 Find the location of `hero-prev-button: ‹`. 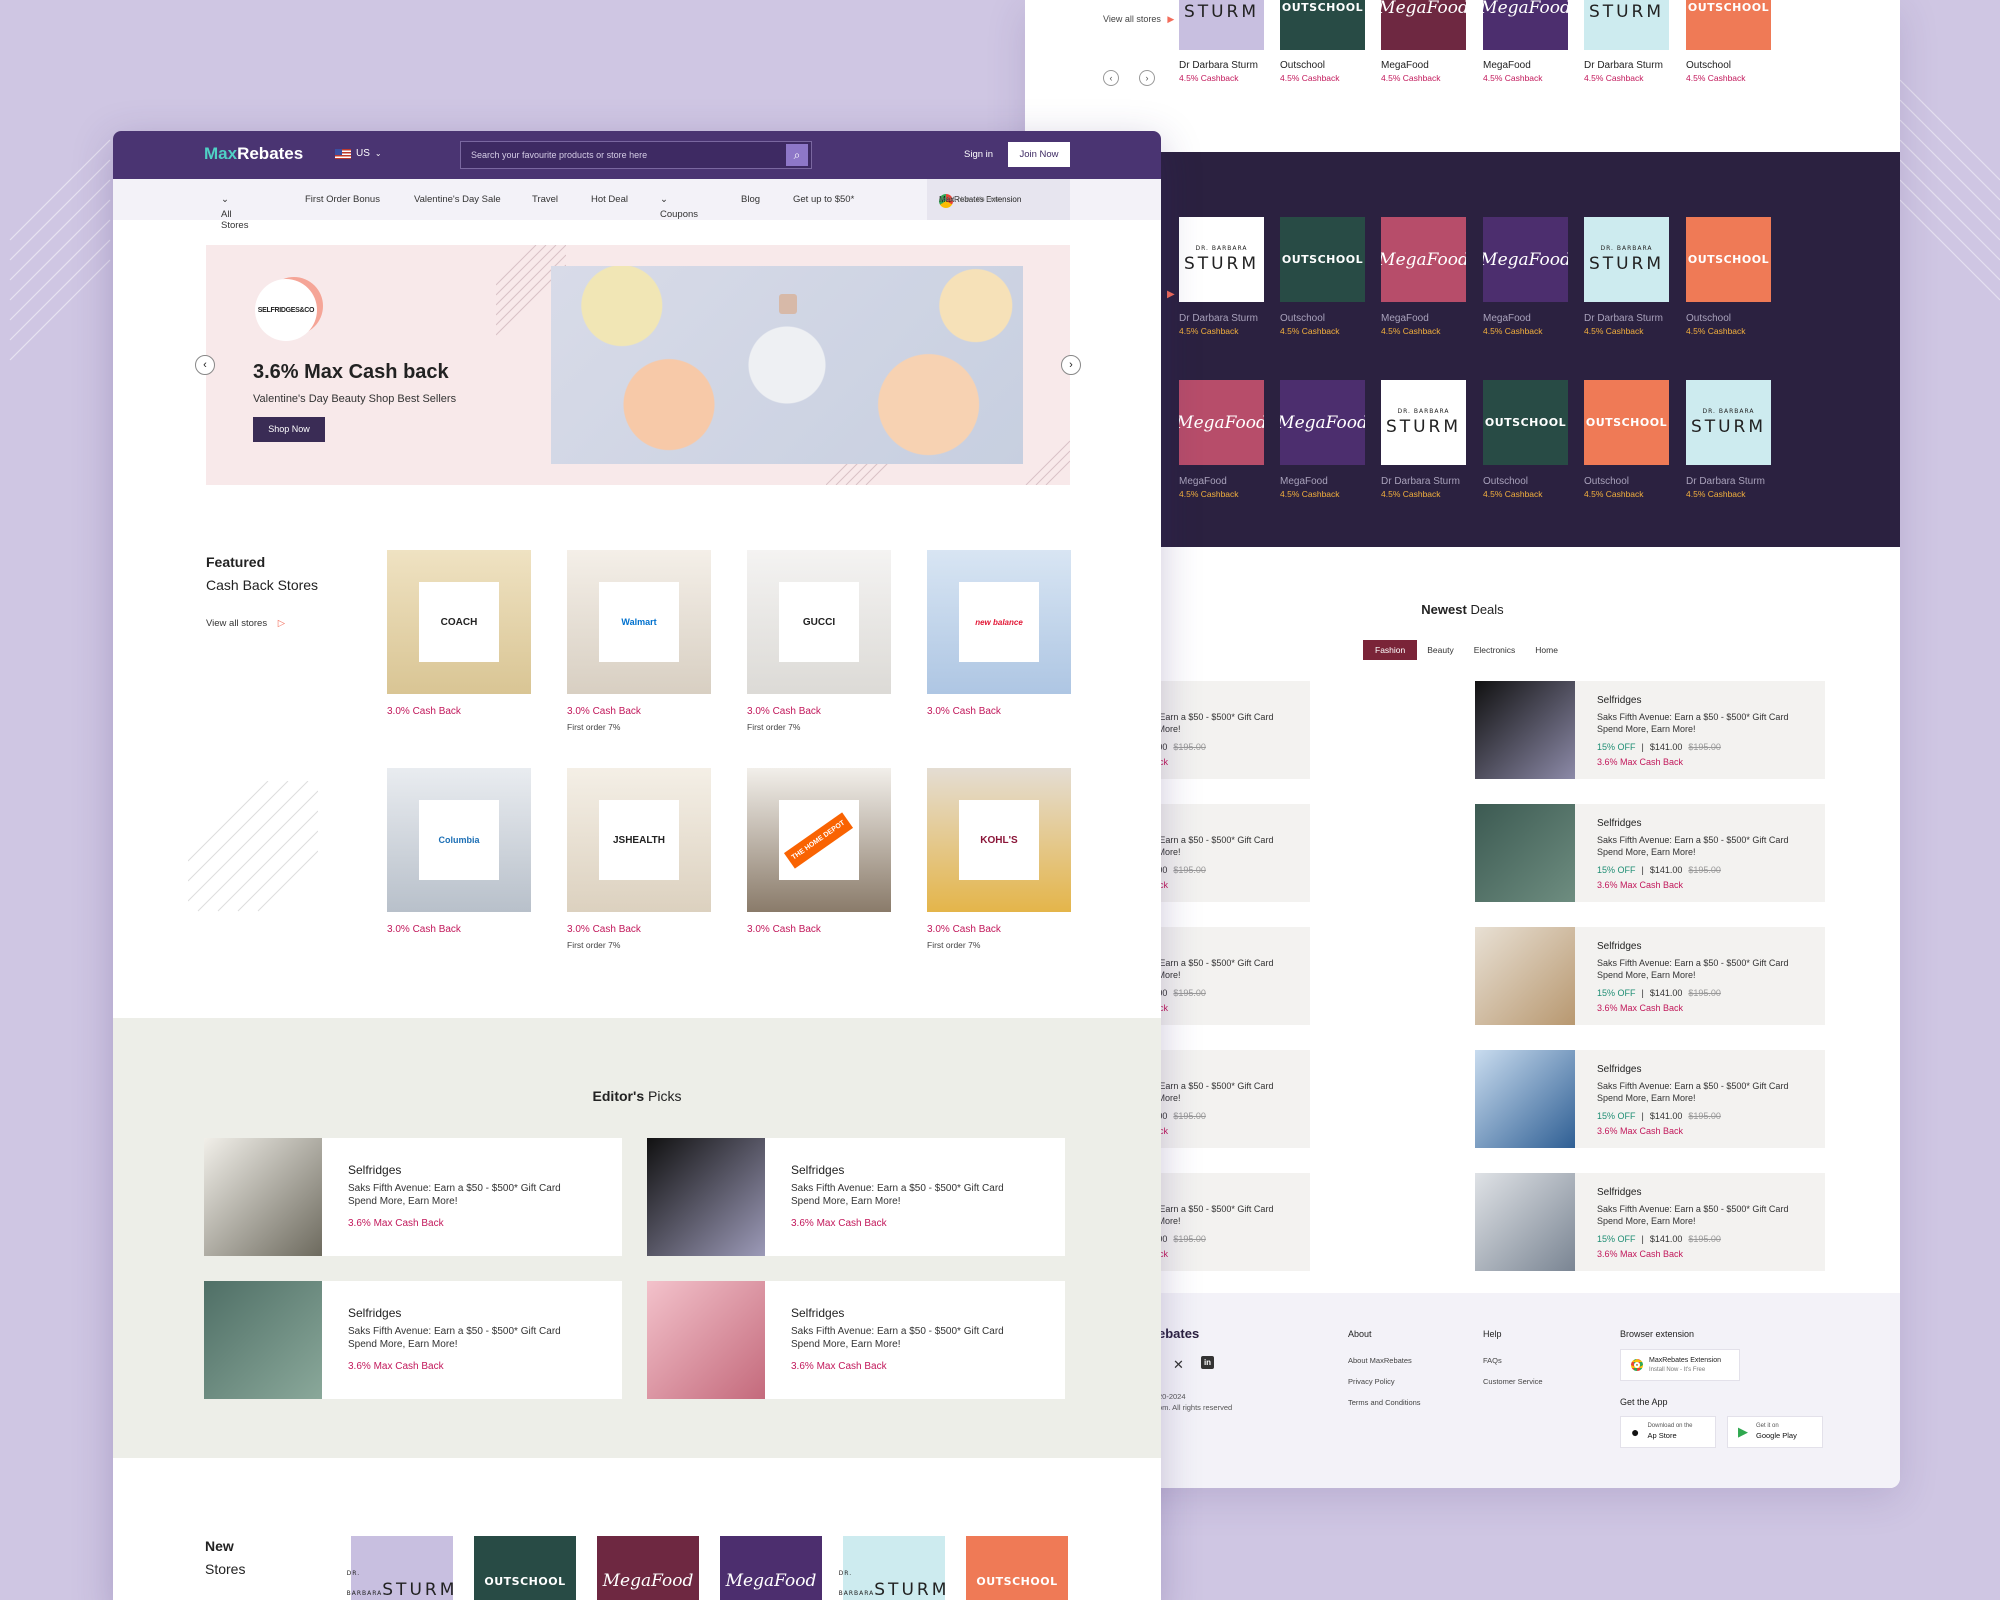

hero-prev-button: ‹ is located at coordinates (205, 365).